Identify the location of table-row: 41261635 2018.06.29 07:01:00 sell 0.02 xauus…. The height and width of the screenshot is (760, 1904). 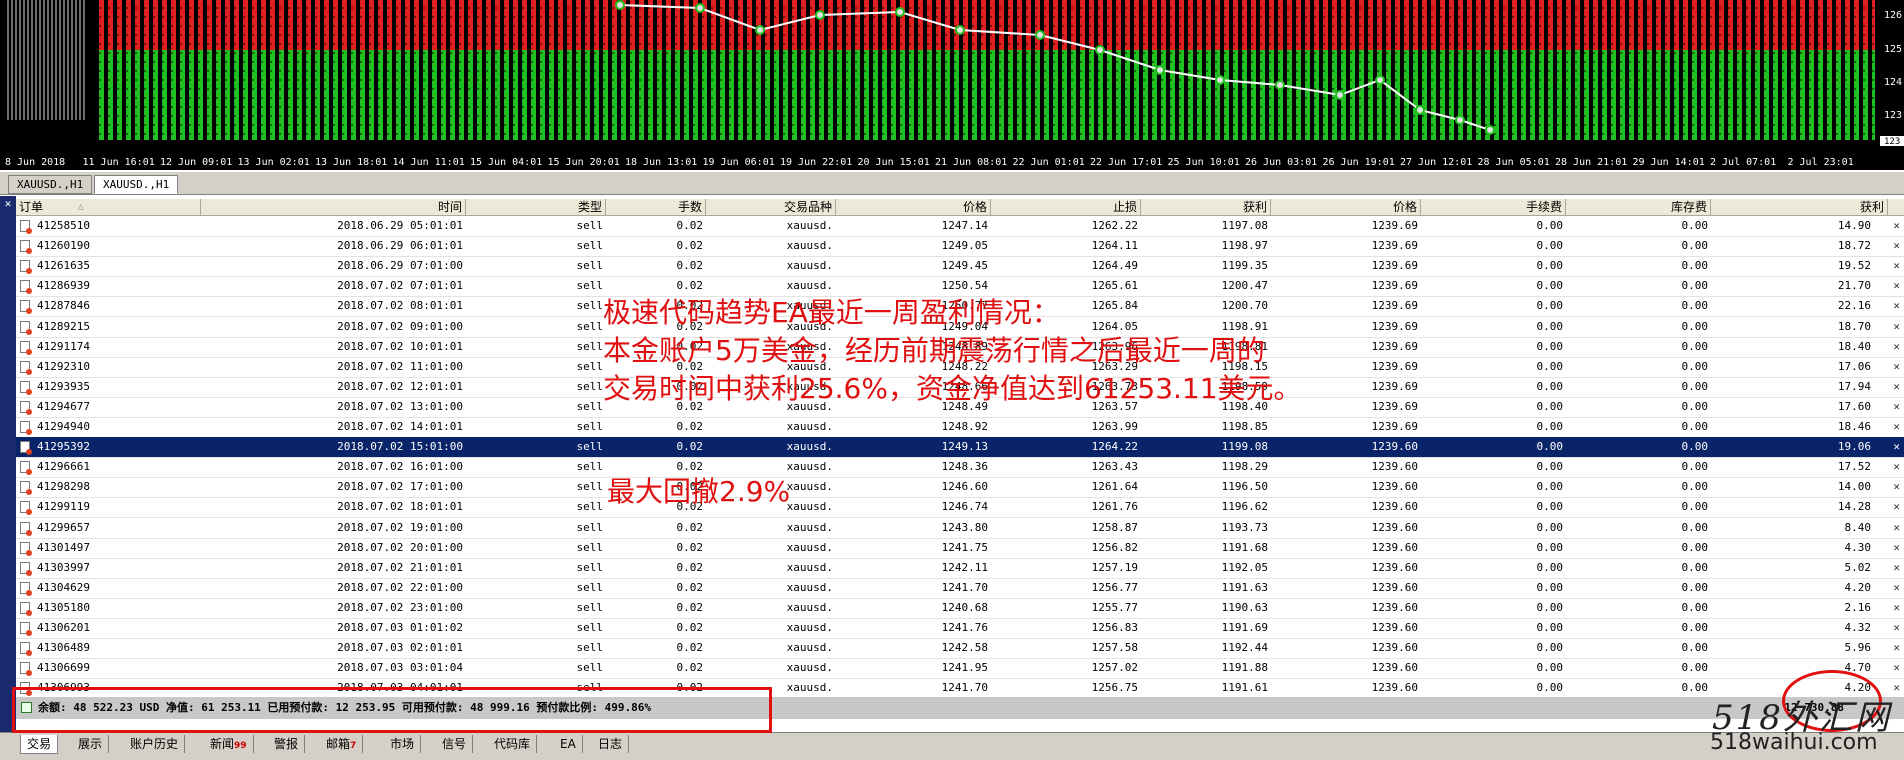
(960, 267).